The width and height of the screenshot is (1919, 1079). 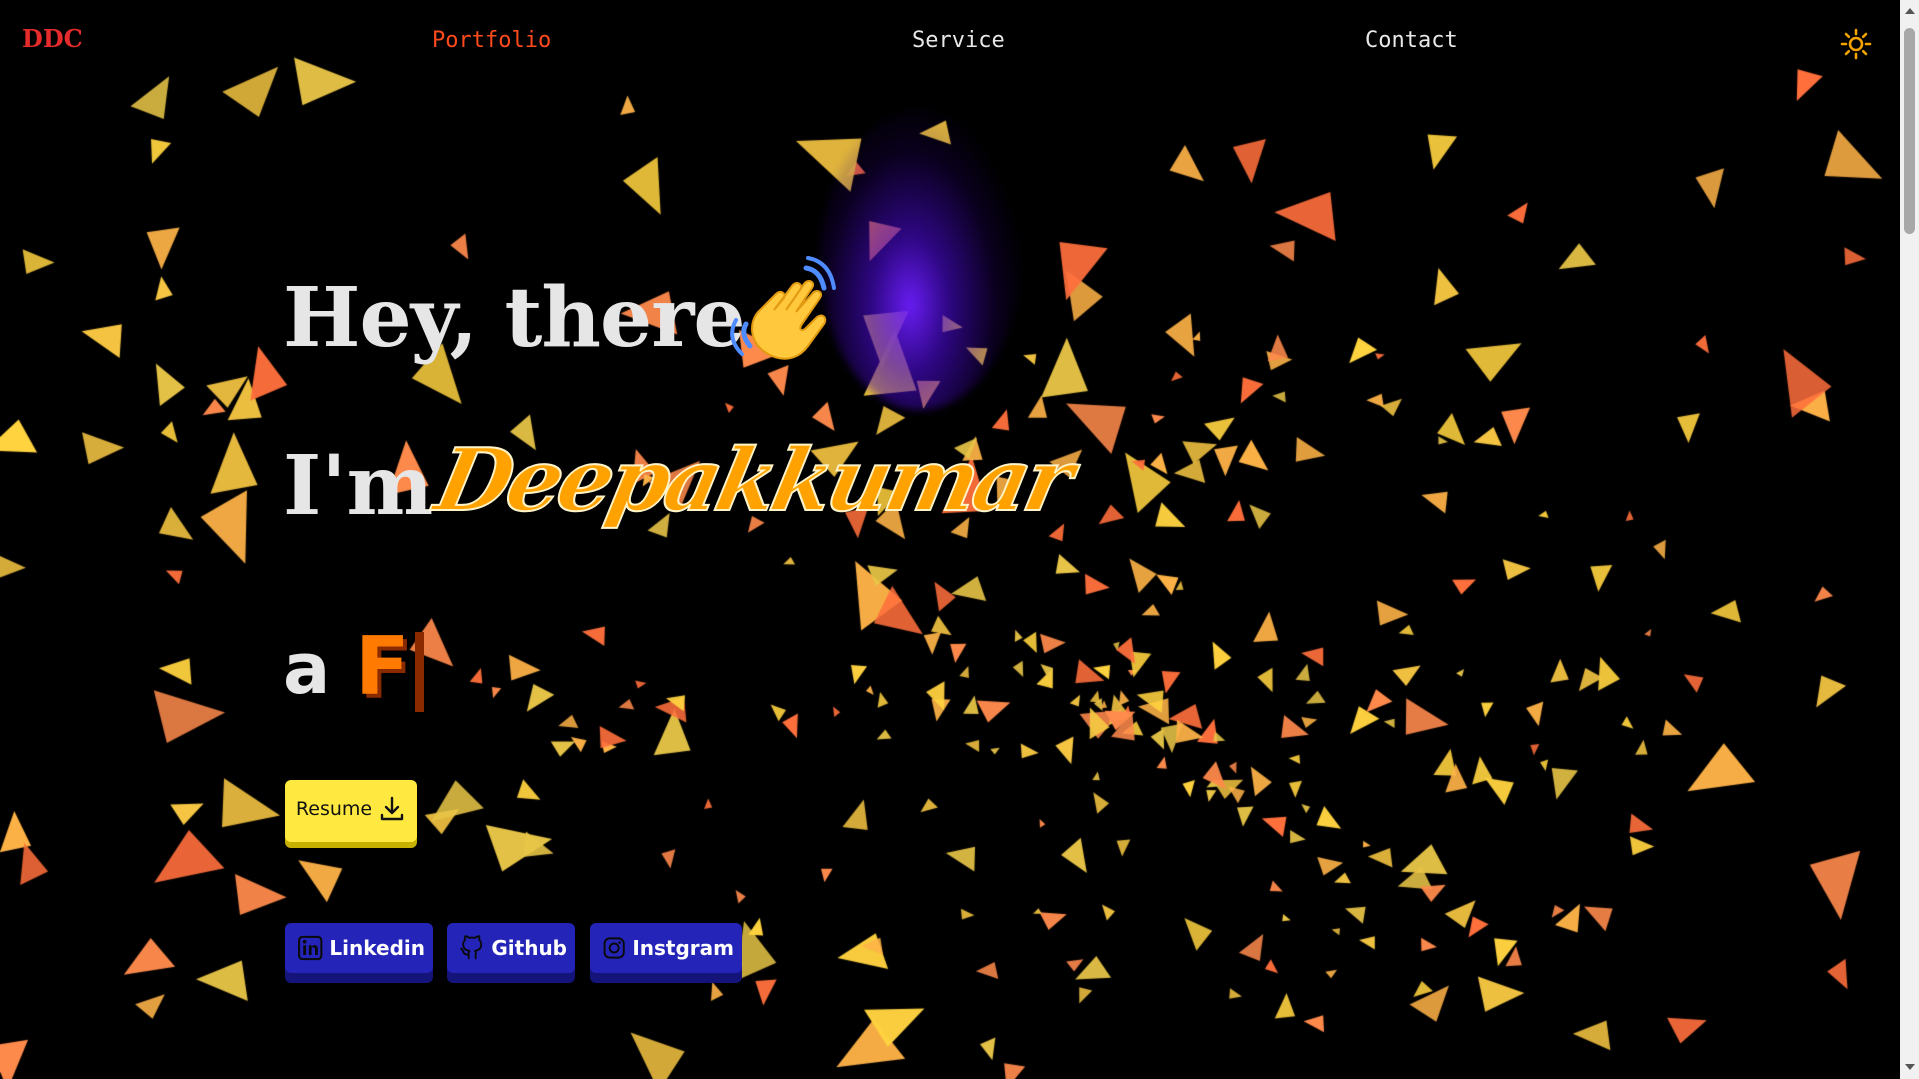 I want to click on resume-download-button: Resume, so click(x=351, y=811).